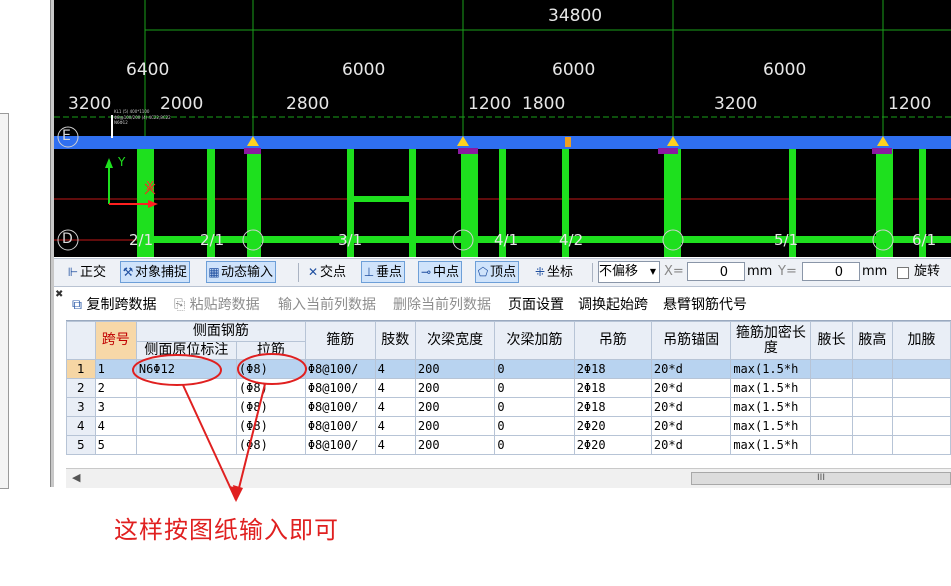 The image size is (951, 586). Describe the element at coordinates (903, 273) in the screenshot. I see `rotate-checkbox` at that location.